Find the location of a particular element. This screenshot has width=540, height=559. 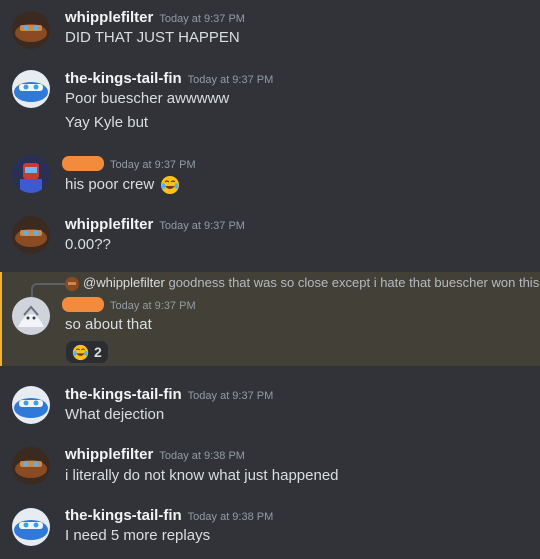

message-text: his poor crew is located at coordinates (122, 185).